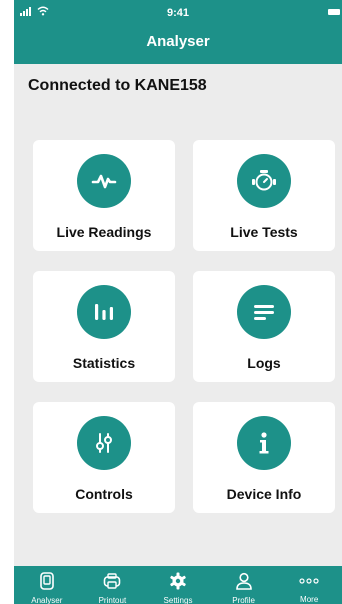 This screenshot has width=342, height=604. I want to click on nav-label: Settings, so click(178, 600).